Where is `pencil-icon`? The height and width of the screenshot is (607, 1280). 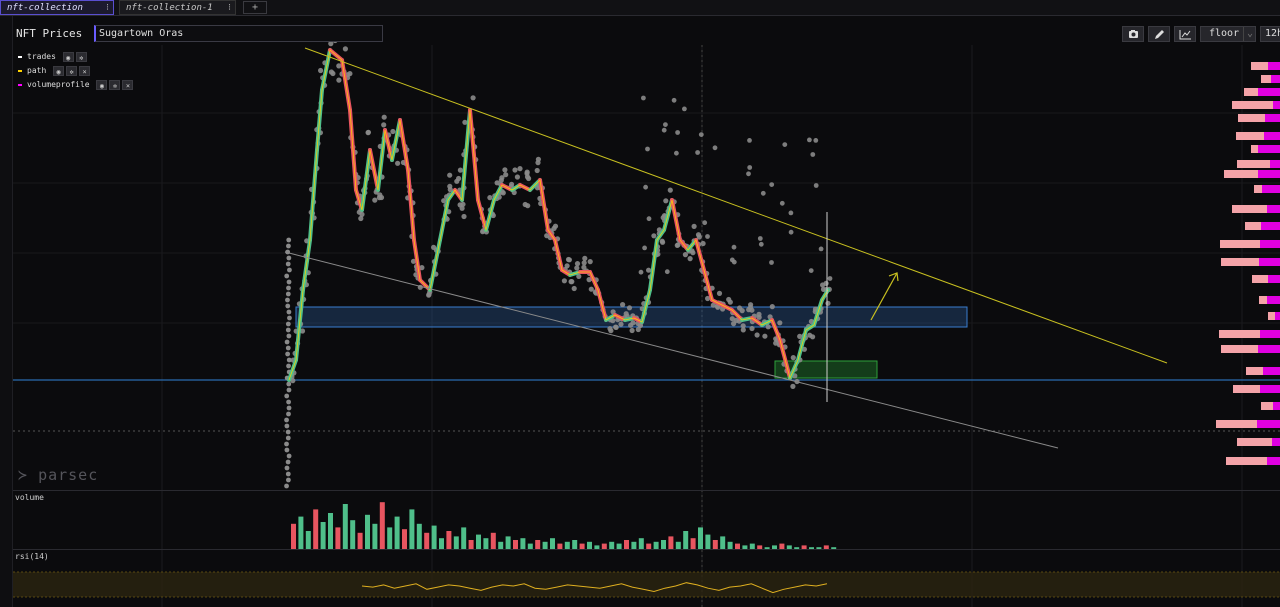 pencil-icon is located at coordinates (1159, 34).